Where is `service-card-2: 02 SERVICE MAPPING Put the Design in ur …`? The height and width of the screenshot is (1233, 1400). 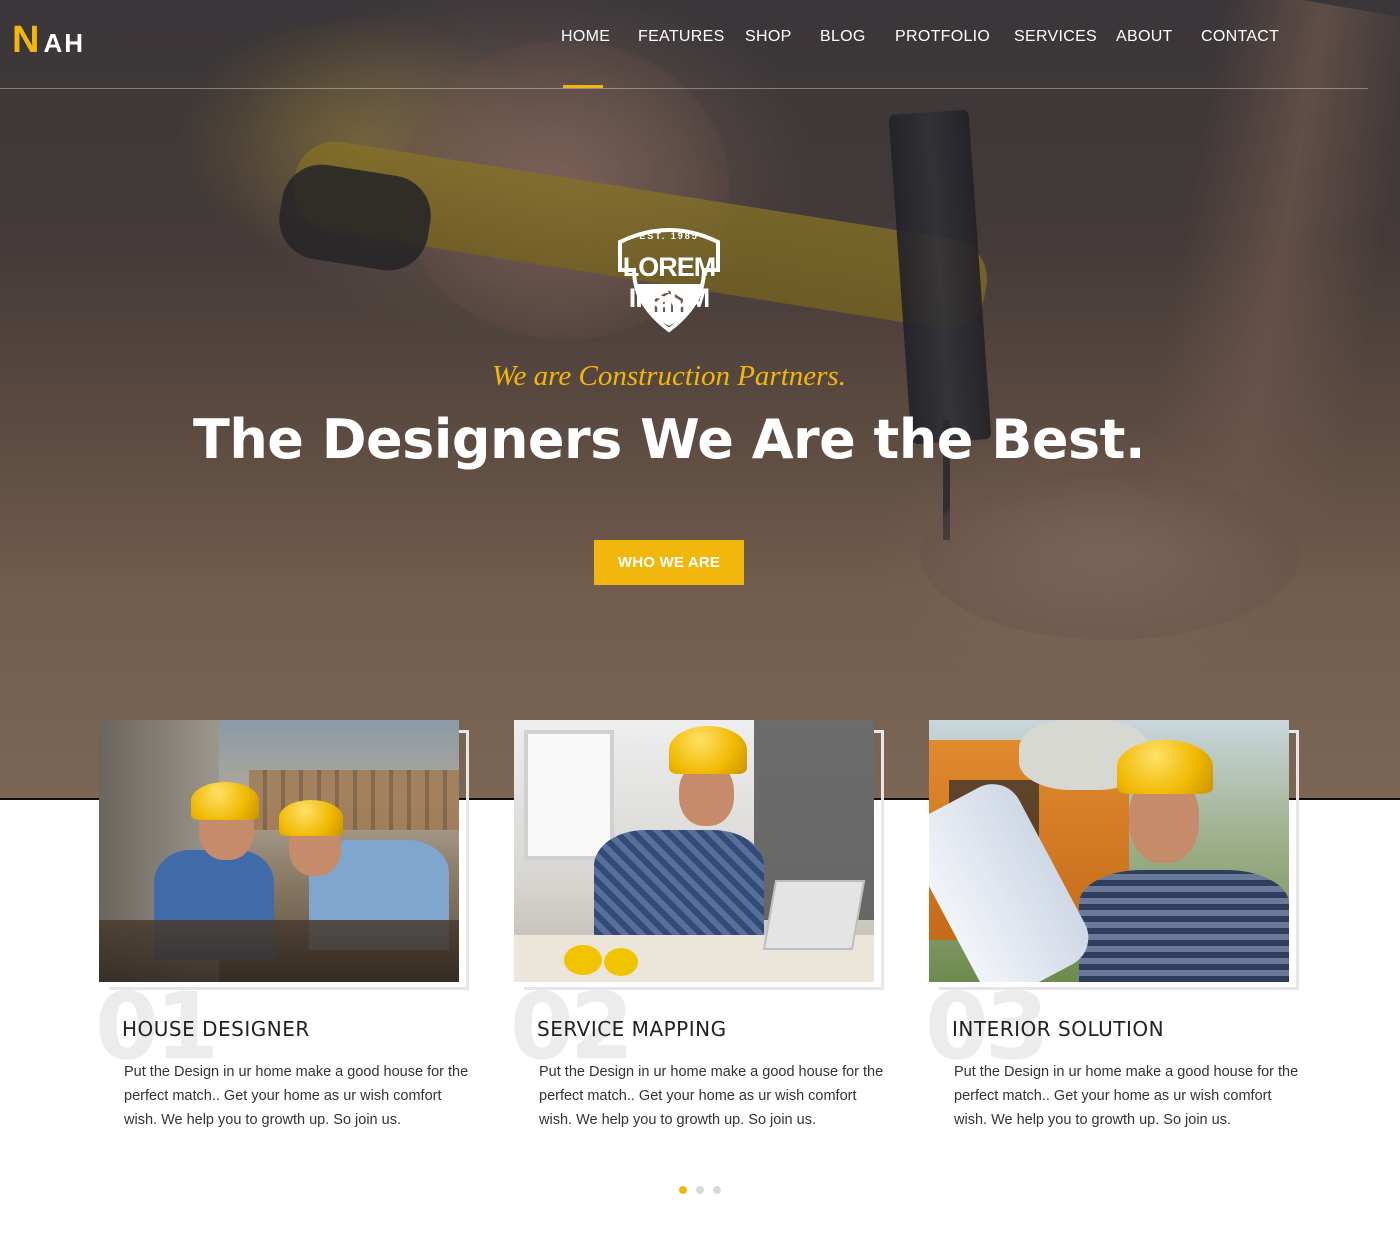
service-card-2: 02 SERVICE MAPPING Put the Design in ur … is located at coordinates (697, 930).